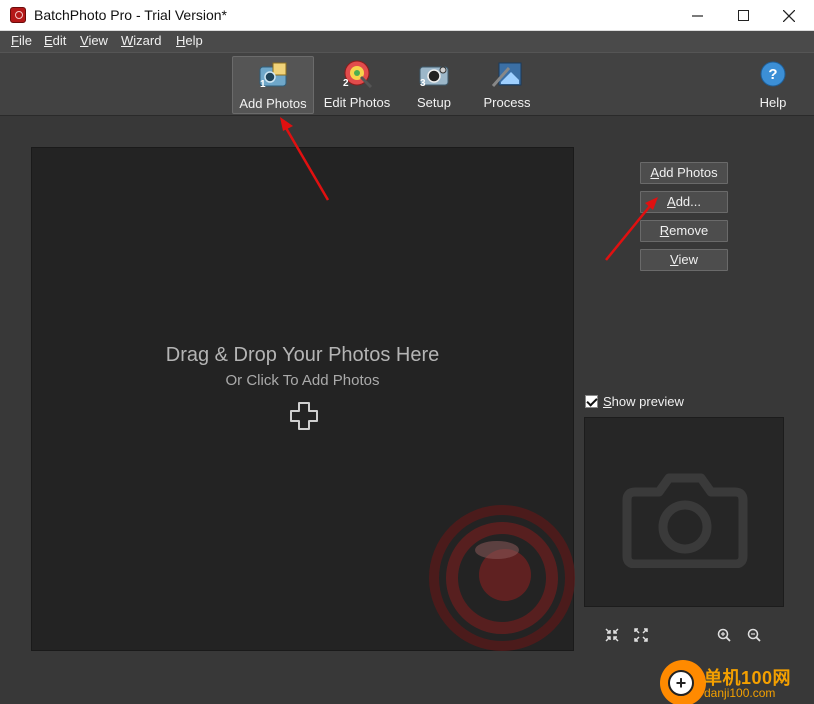 The image size is (814, 704). What do you see at coordinates (181, 40) in the screenshot?
I see `menu-help-mnemonic: H` at bounding box center [181, 40].